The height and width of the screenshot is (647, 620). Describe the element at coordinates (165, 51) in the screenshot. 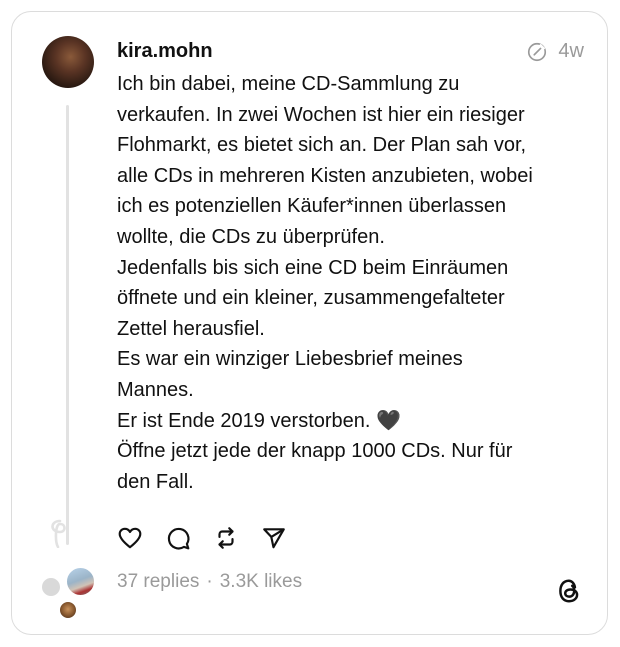

I see `username: kira.mohn` at that location.